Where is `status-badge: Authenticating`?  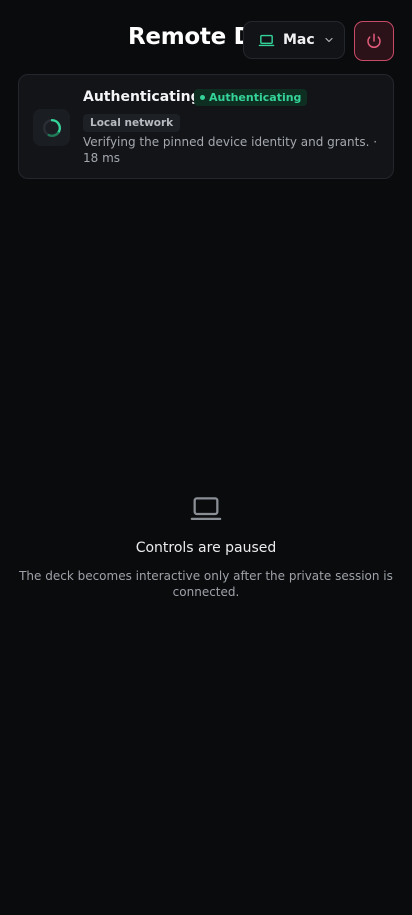 status-badge: Authenticating is located at coordinates (251, 97).